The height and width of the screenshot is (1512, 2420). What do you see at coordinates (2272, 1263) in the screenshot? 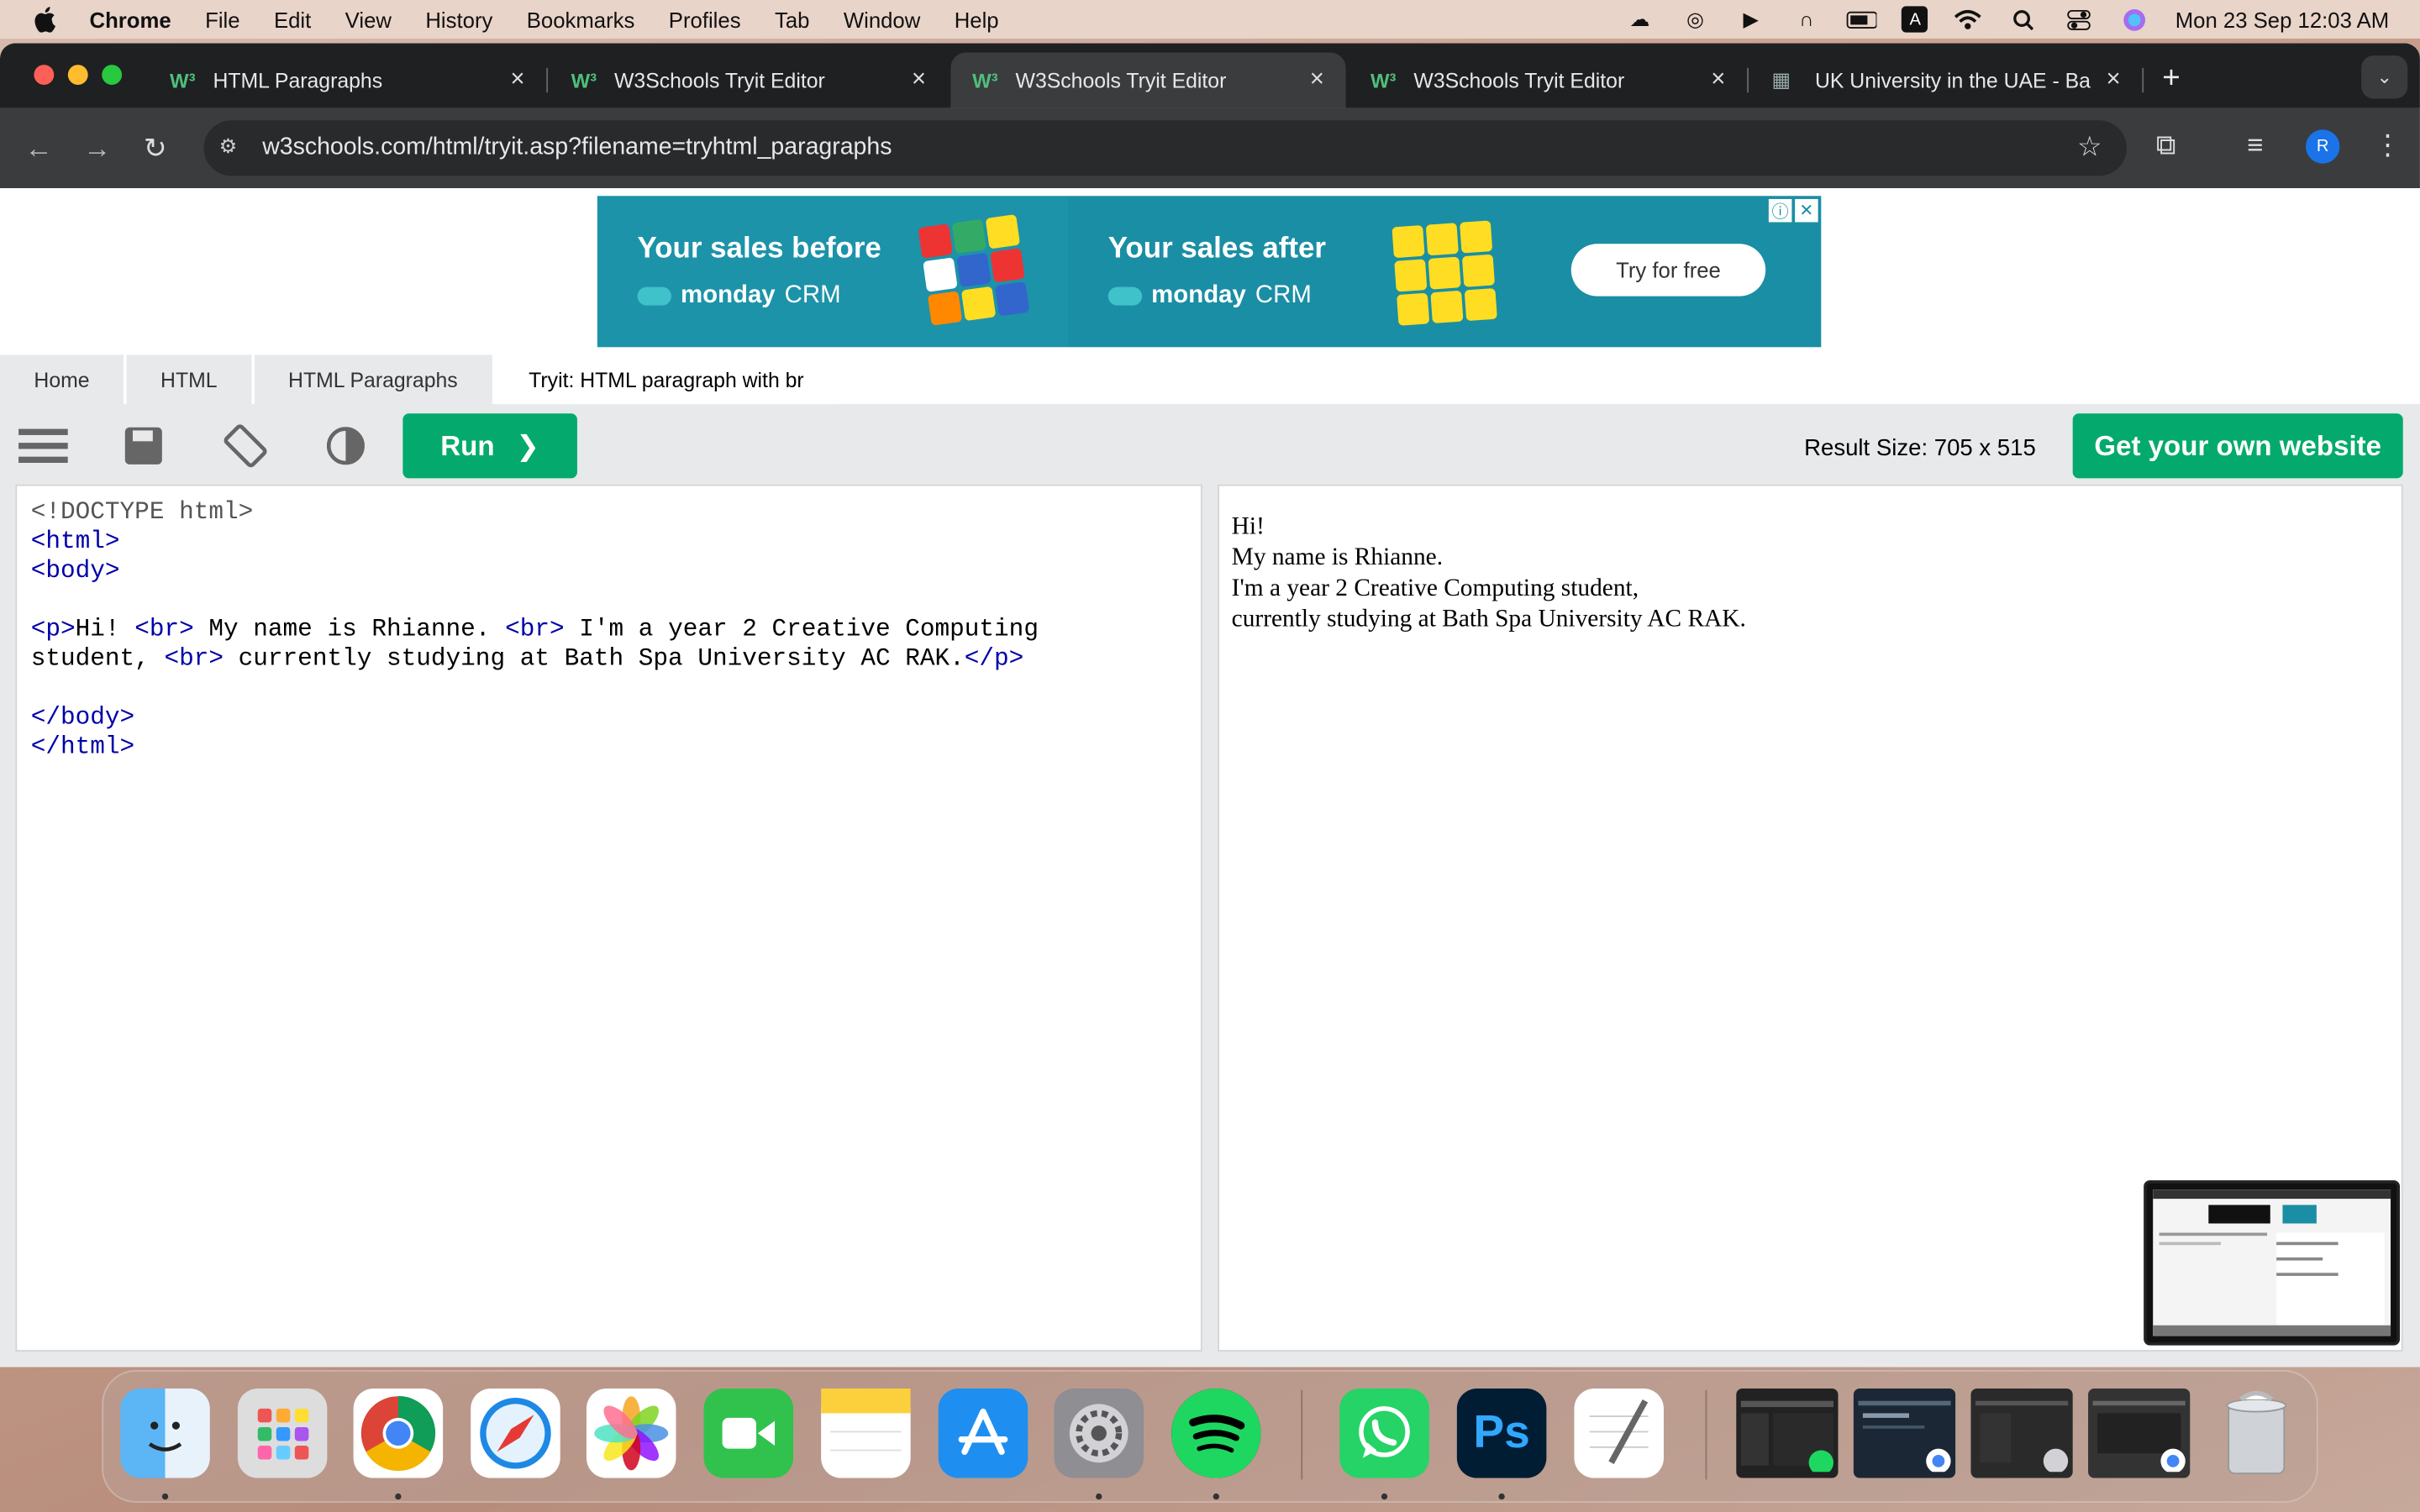
I see `screenshot-thumbnail-preview` at bounding box center [2272, 1263].